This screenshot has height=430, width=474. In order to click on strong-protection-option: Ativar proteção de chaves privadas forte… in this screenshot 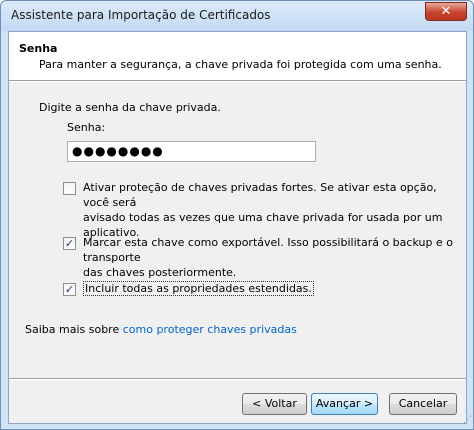, I will do `click(264, 210)`.